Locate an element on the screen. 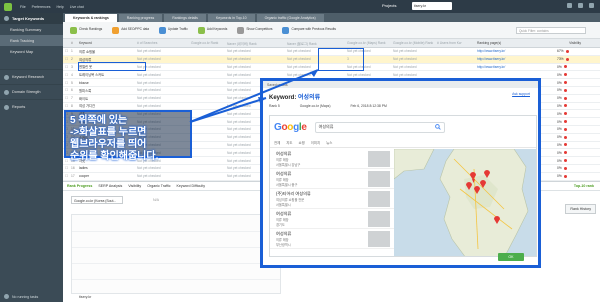  tab-visibility: Visibility is located at coordinates (134, 186).